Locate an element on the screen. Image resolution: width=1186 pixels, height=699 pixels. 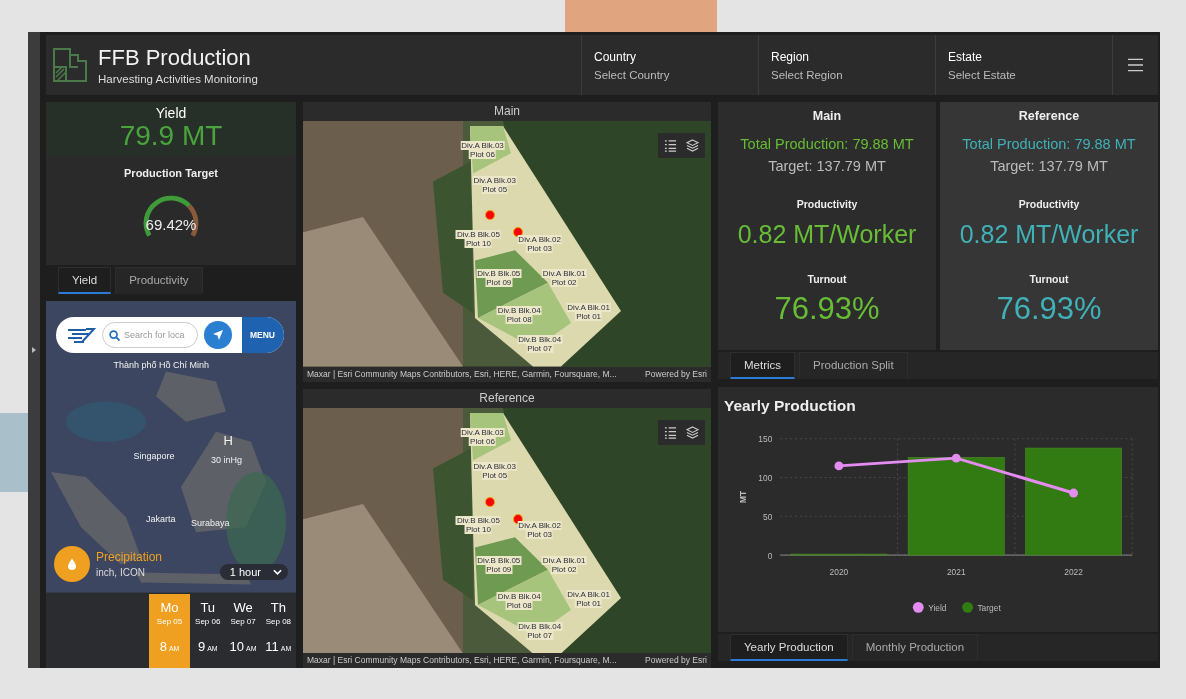
hour-label: 10 is located at coordinates (237, 646).